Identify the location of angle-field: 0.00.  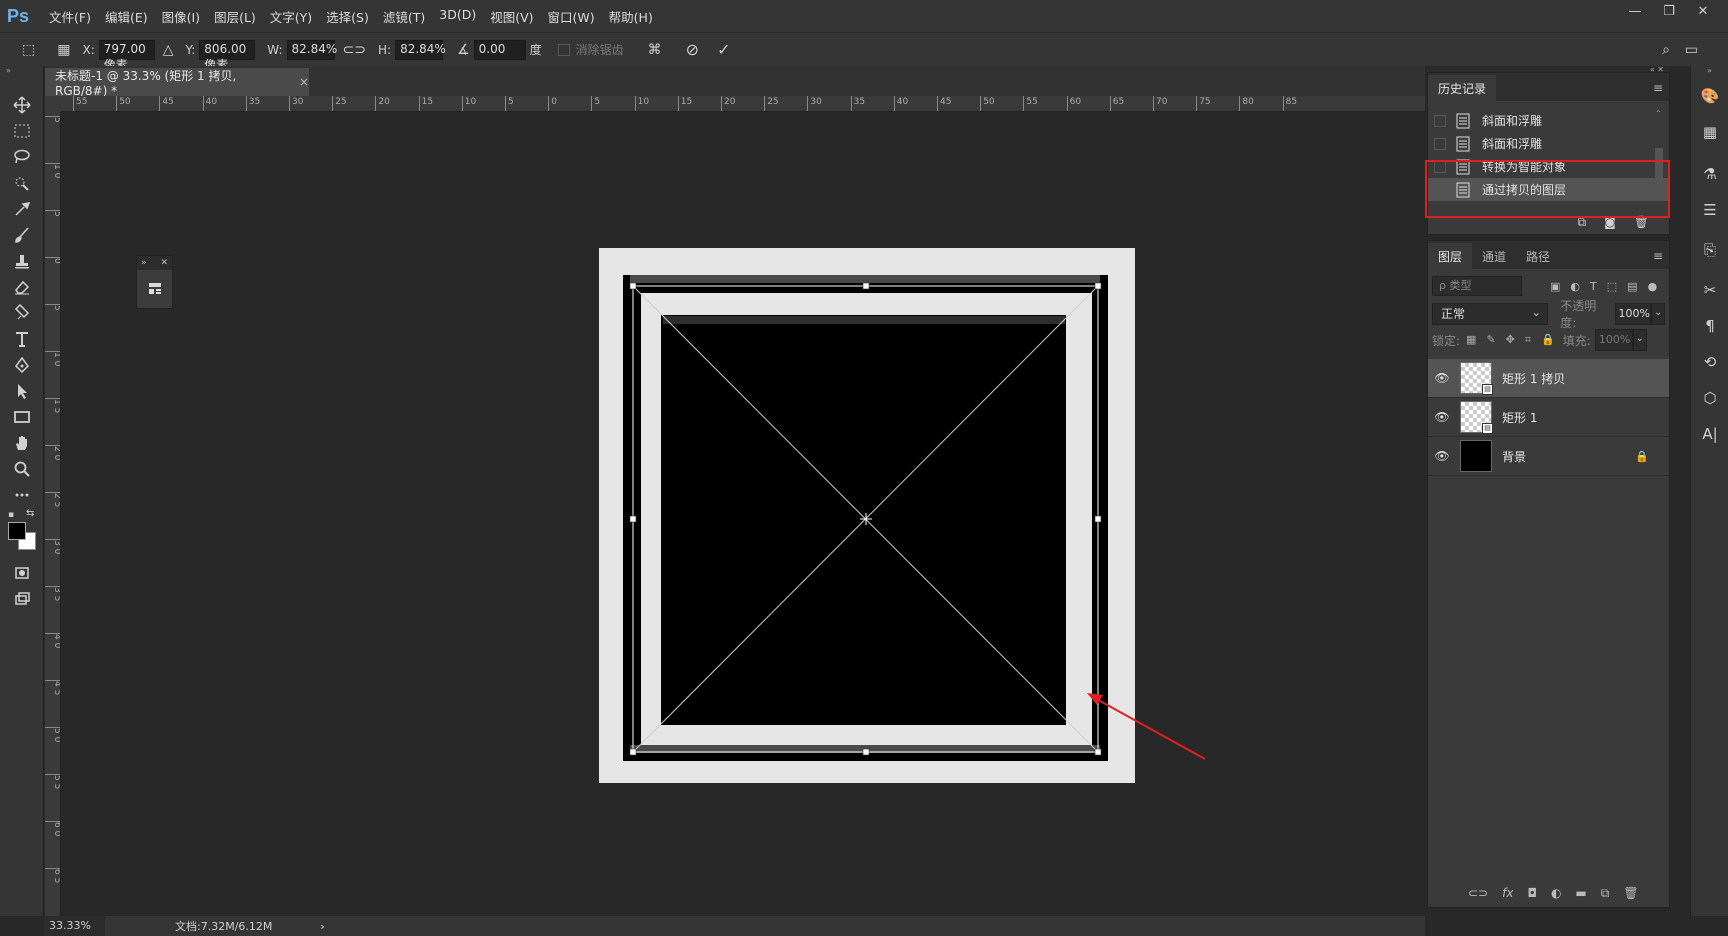
(499, 49).